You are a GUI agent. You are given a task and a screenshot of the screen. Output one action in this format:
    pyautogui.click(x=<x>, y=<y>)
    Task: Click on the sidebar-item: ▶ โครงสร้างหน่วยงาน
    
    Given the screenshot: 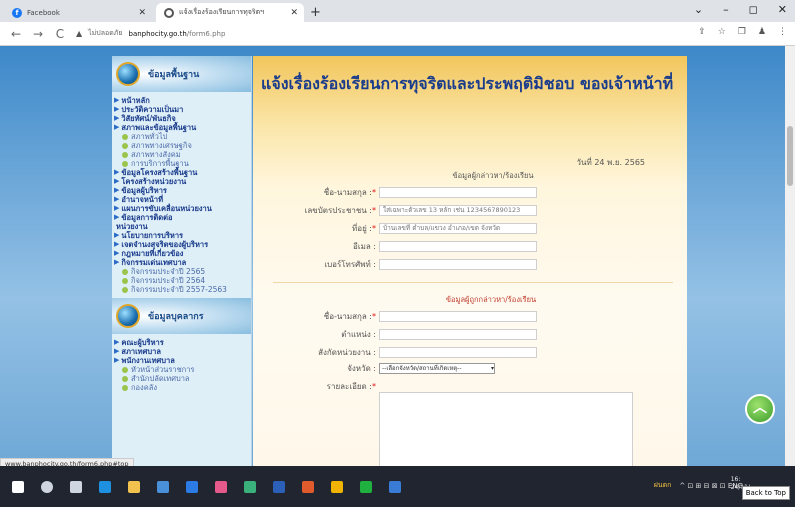 What is the action you would take?
    pyautogui.click(x=182, y=181)
    